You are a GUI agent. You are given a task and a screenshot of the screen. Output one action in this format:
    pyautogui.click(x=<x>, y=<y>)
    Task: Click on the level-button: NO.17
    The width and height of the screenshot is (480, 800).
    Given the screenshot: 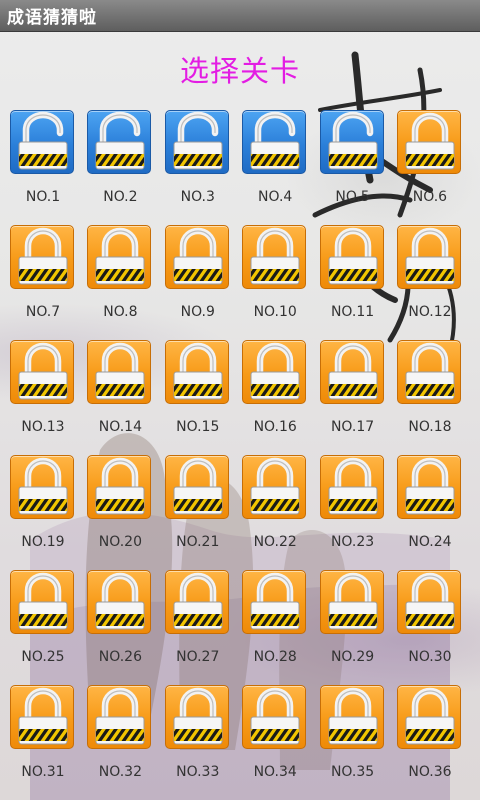 What is the action you would take?
    pyautogui.click(x=352, y=397)
    